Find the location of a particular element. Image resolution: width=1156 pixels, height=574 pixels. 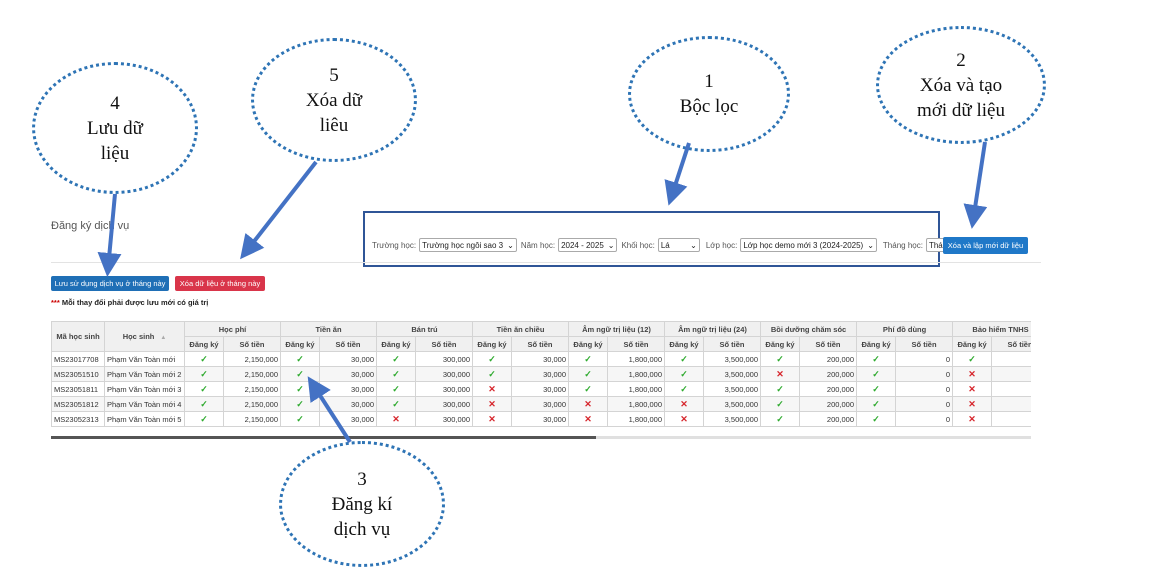

column-group-header: Tiền ăn is located at coordinates (328, 329).